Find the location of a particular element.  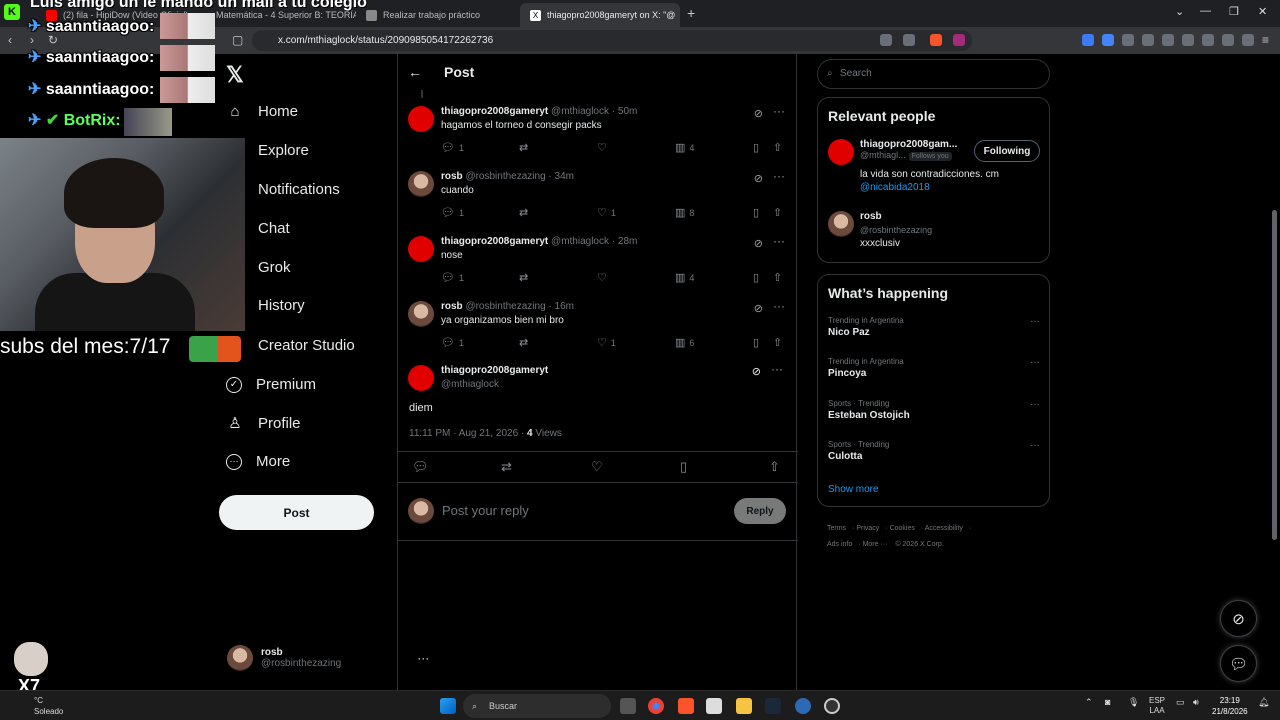

nav-more: ⋯ More is located at coordinates (258, 461).